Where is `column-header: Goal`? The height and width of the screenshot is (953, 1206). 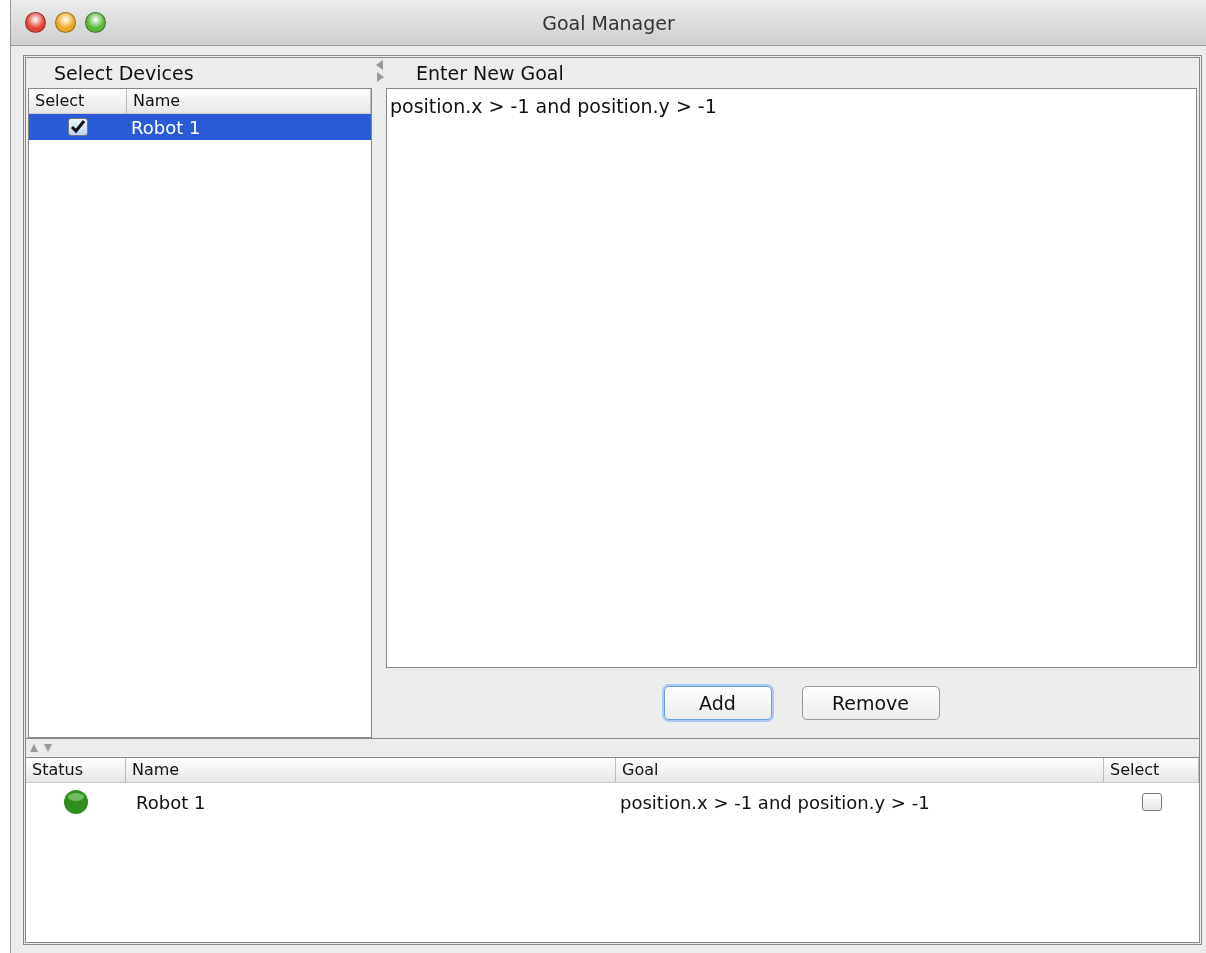
column-header: Goal is located at coordinates (860, 770).